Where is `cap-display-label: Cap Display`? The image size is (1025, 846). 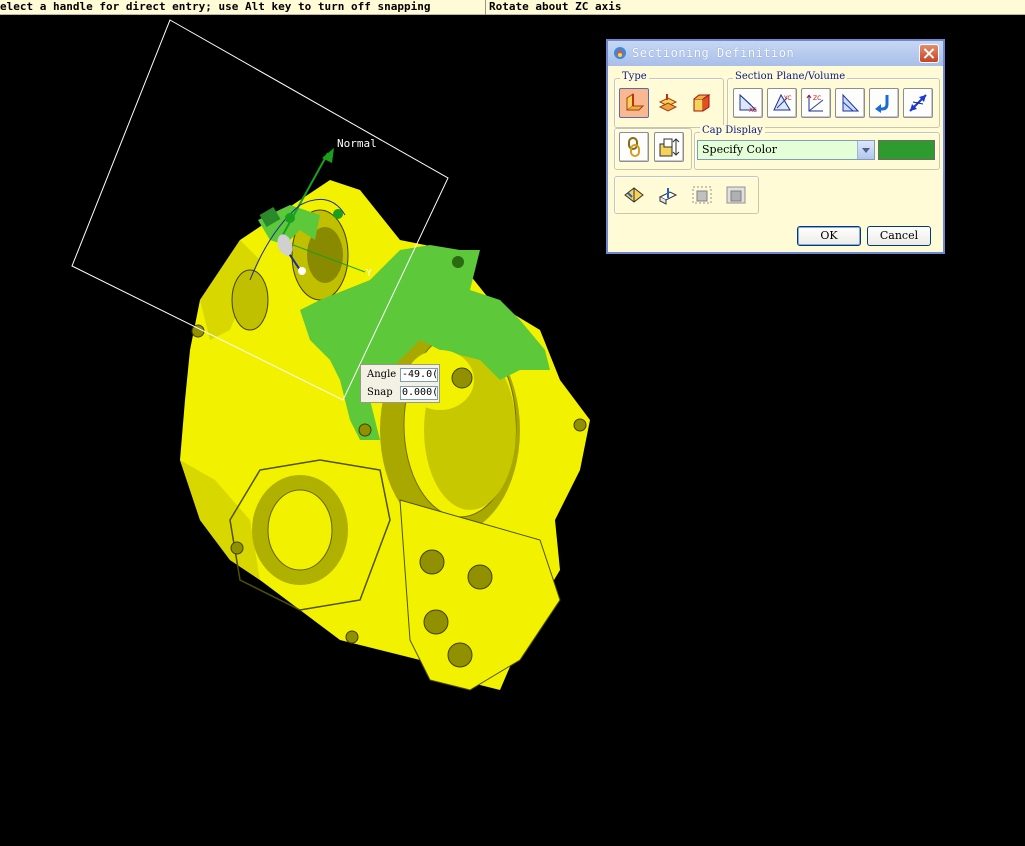 cap-display-label: Cap Display is located at coordinates (732, 130).